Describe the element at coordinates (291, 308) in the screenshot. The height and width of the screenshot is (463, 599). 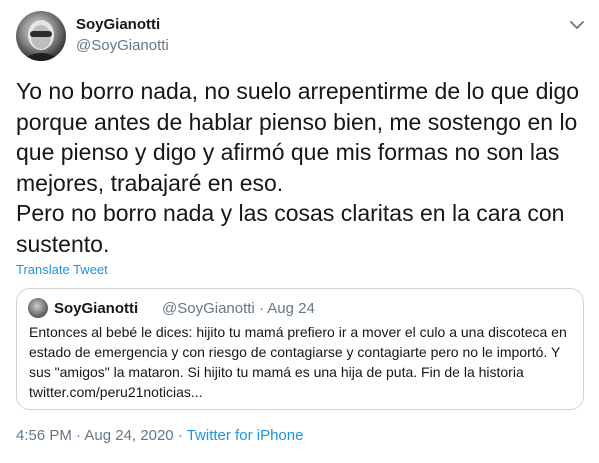
I see `quoted-date: Aug 24` at that location.